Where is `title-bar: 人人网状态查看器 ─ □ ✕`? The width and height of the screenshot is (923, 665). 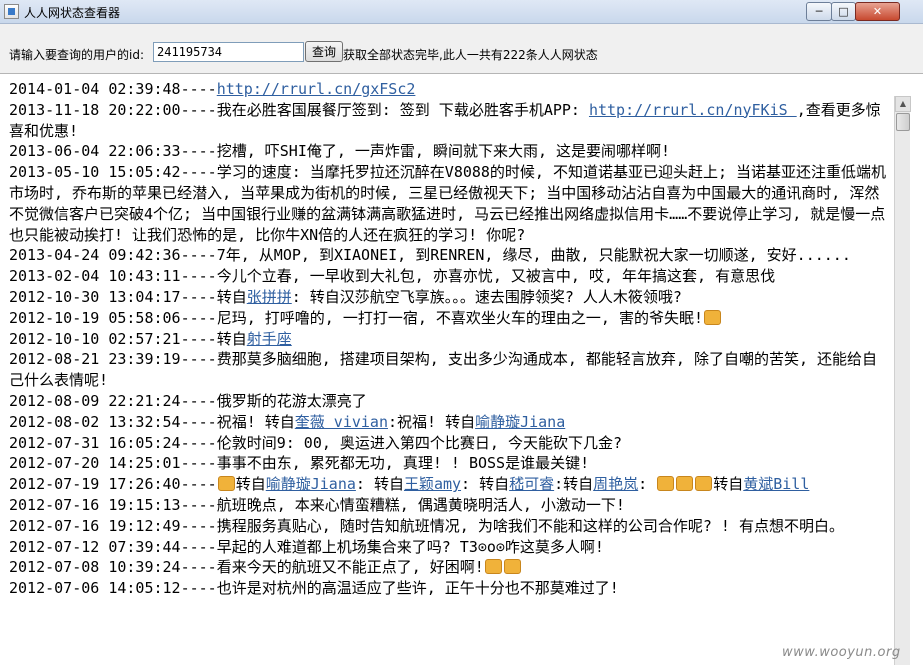 title-bar: 人人网状态查看器 ─ □ ✕ is located at coordinates (461, 12).